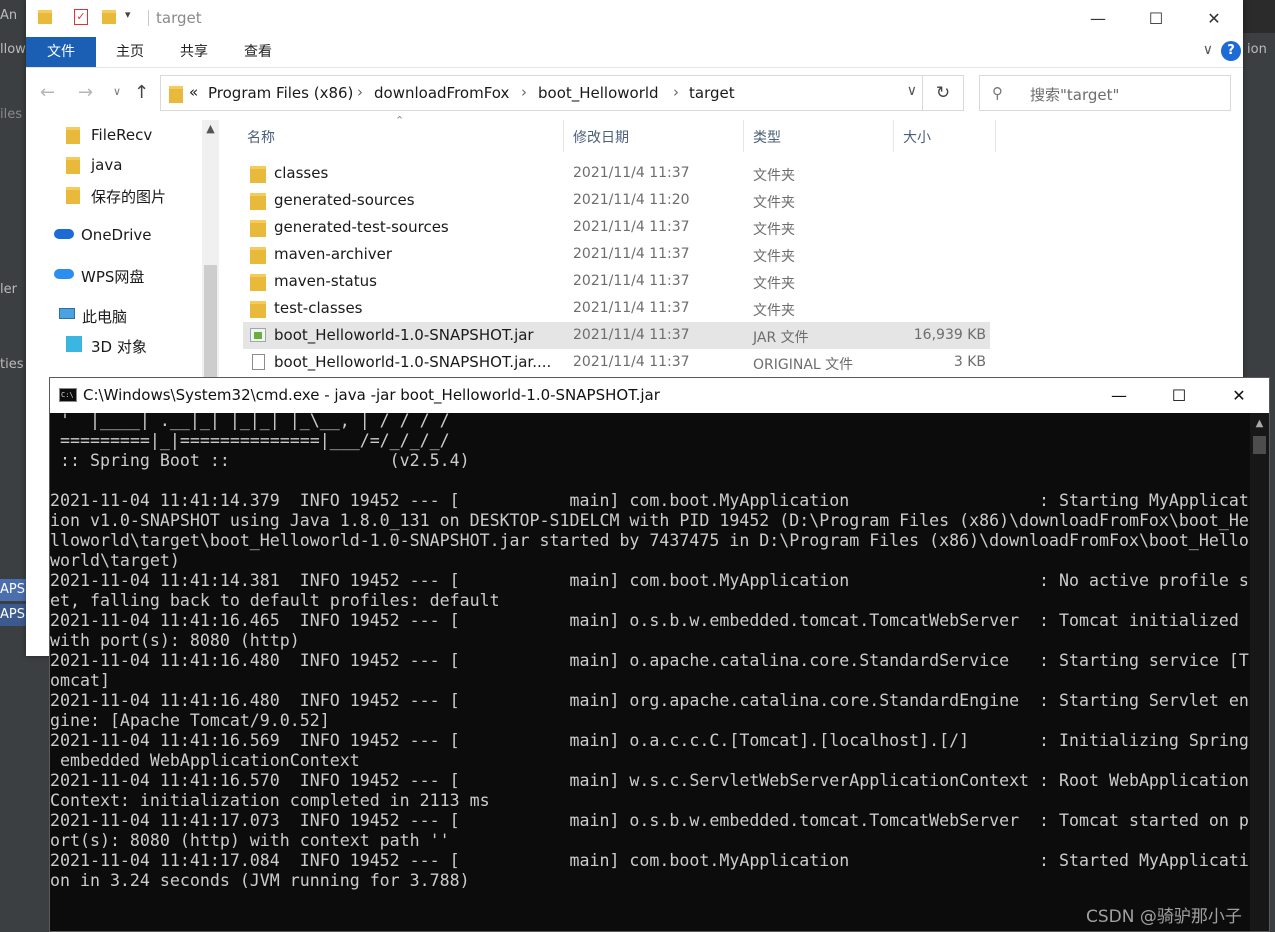 This screenshot has height=932, width=1275. I want to click on properties-icon: ✓, so click(81, 17).